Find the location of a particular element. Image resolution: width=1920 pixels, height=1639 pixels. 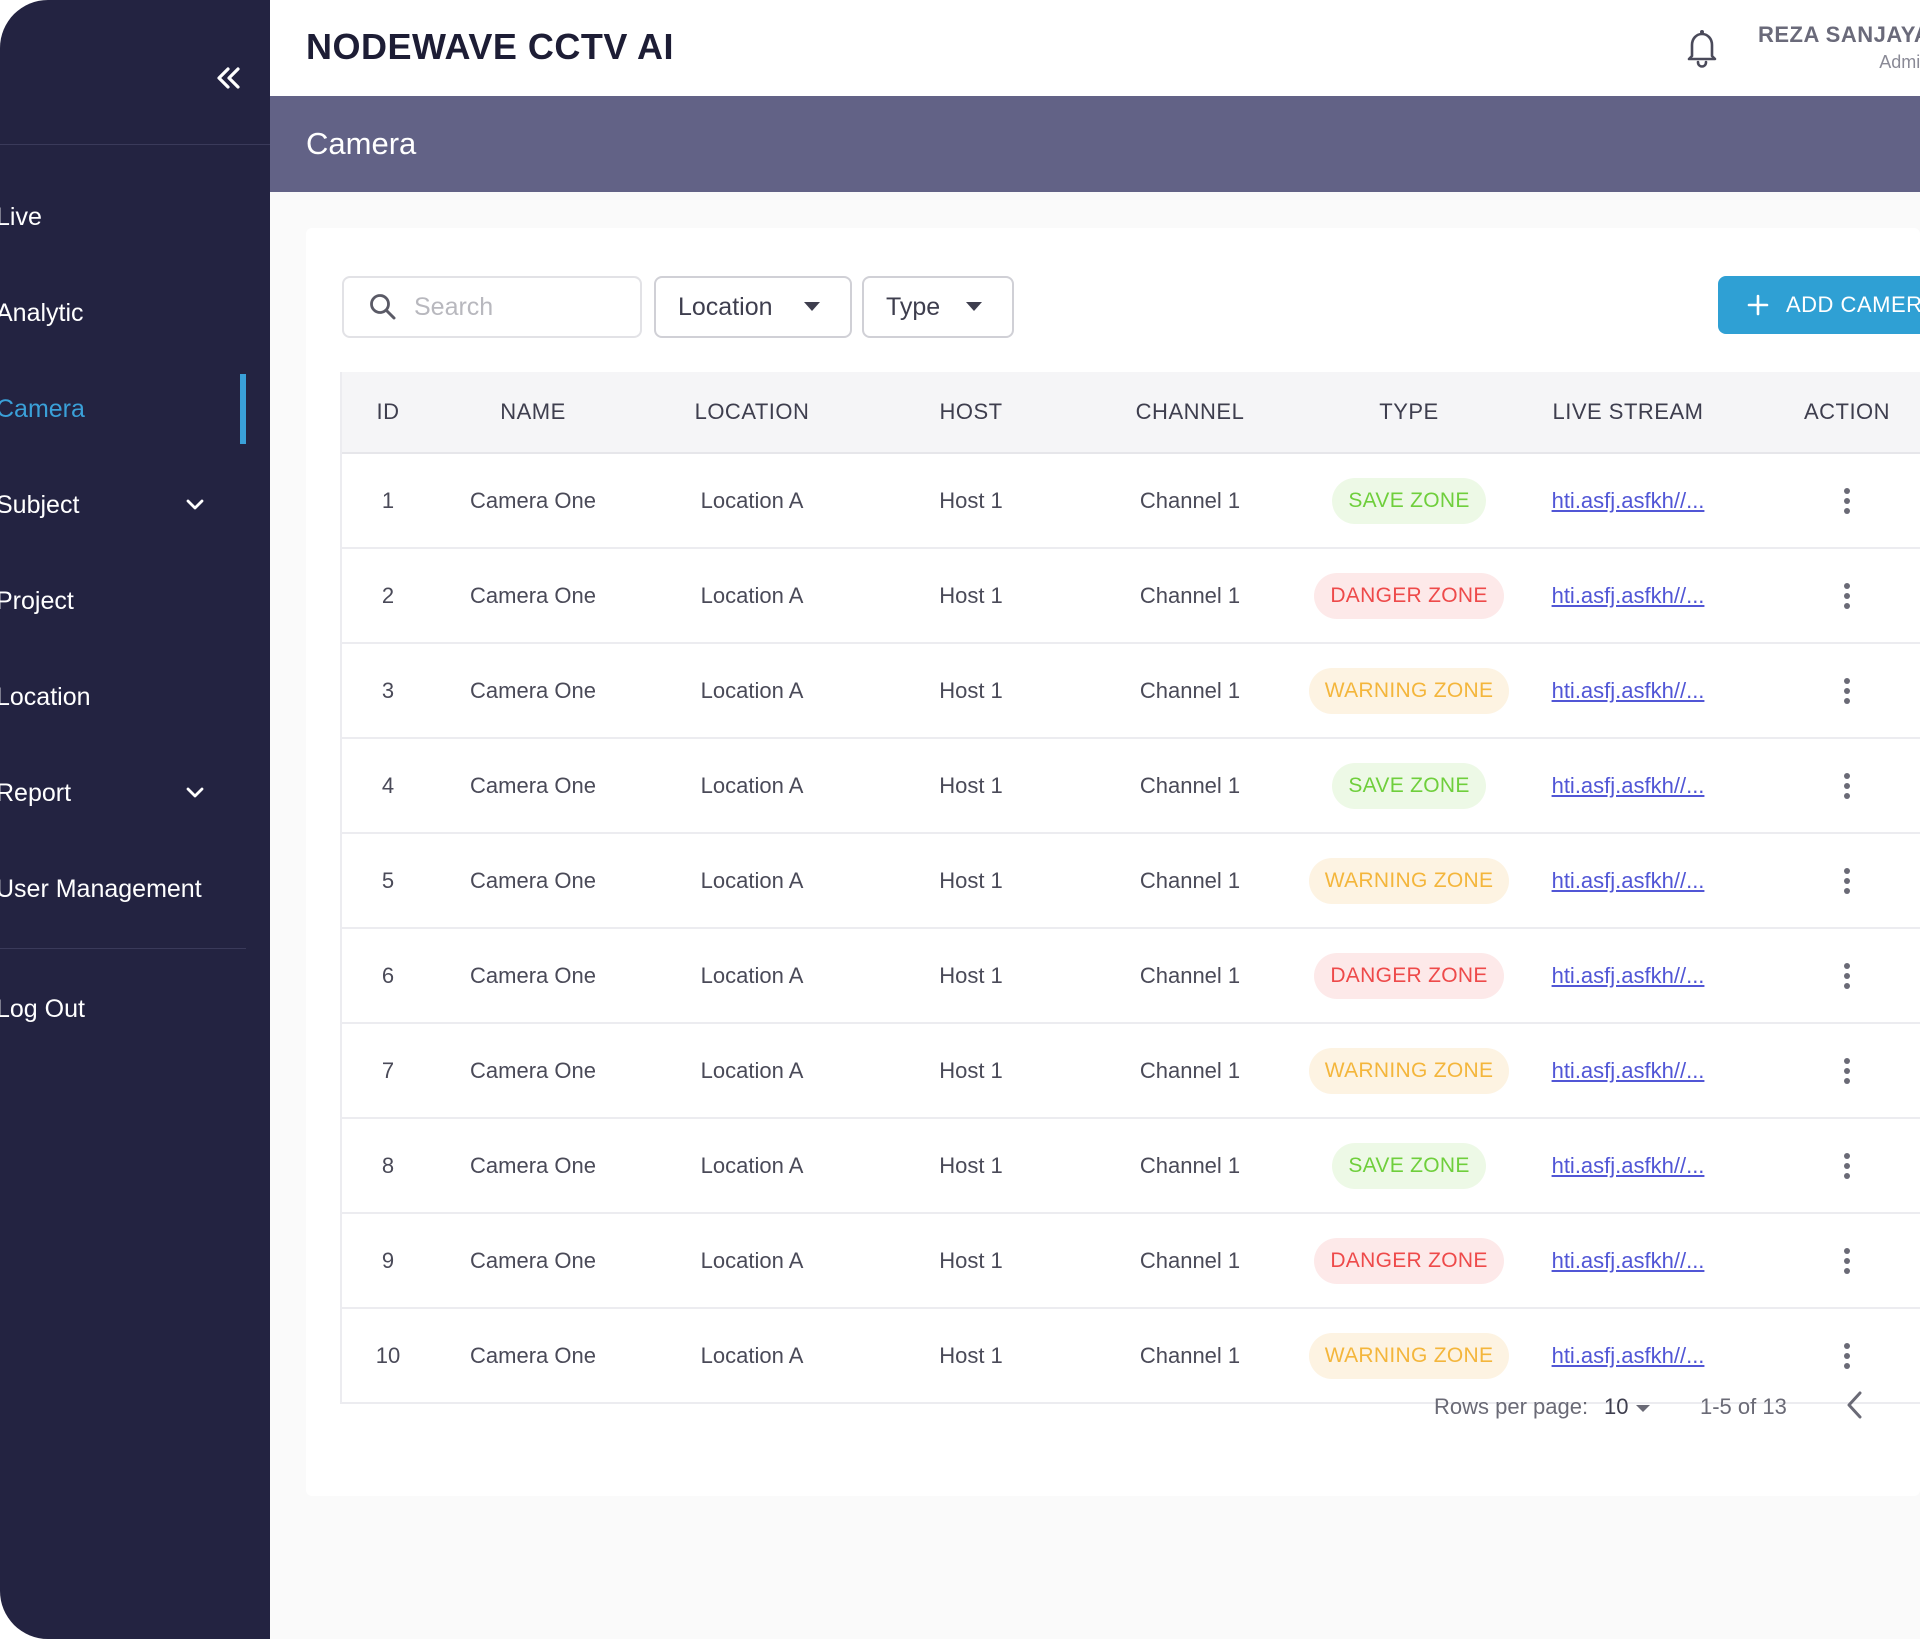

search-field is located at coordinates (492, 307).